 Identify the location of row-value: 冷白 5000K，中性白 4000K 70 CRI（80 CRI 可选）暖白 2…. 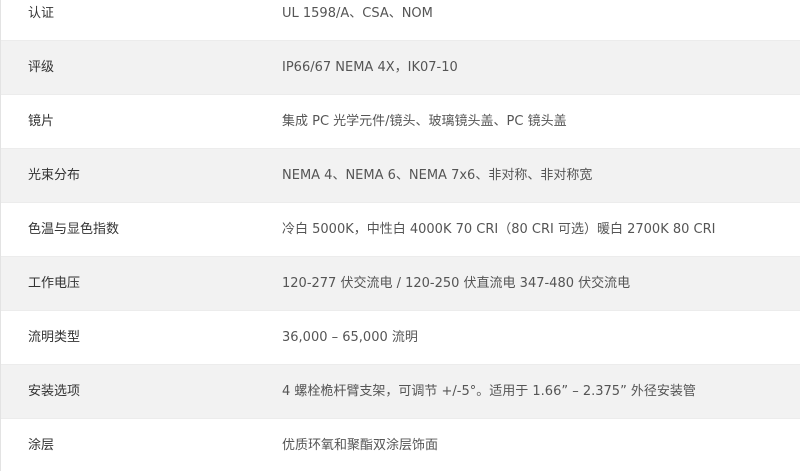
(499, 229).